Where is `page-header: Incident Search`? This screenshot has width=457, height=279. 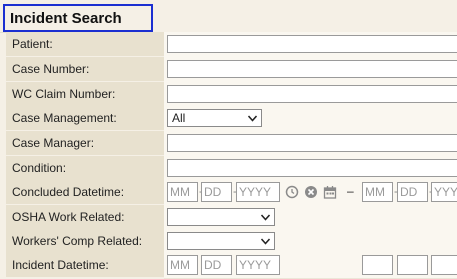
page-header: Incident Search is located at coordinates (228, 16).